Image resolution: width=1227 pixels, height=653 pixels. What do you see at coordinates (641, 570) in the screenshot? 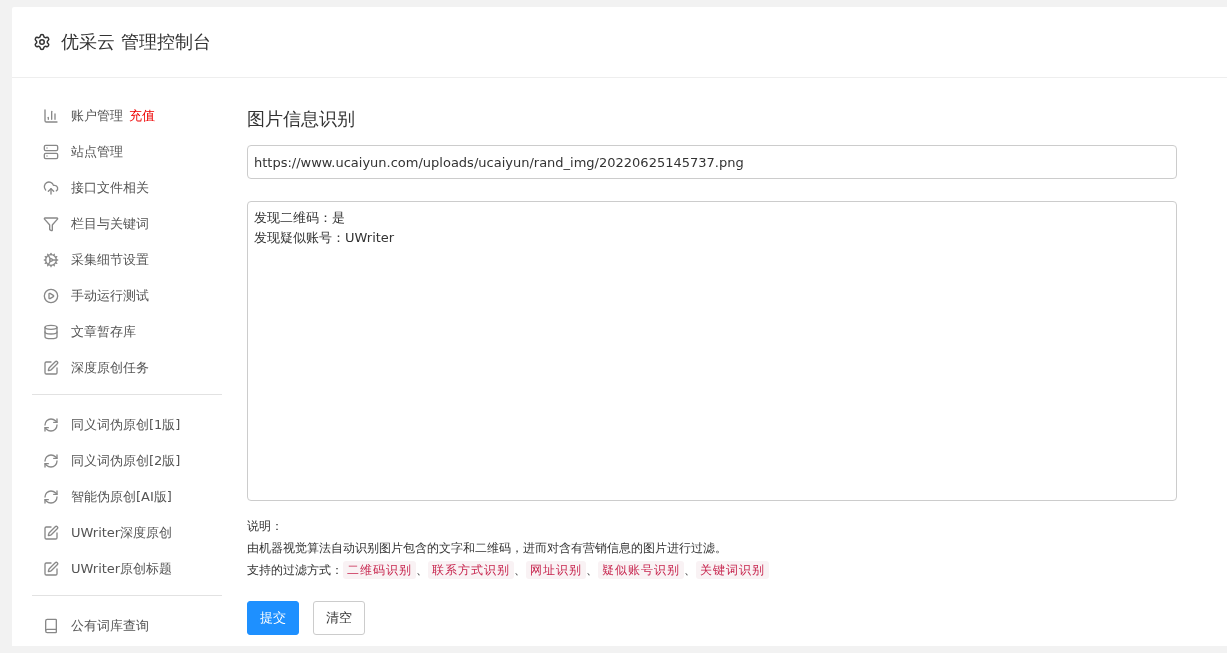
I see `filter-method-tag: 疑似账号识别` at bounding box center [641, 570].